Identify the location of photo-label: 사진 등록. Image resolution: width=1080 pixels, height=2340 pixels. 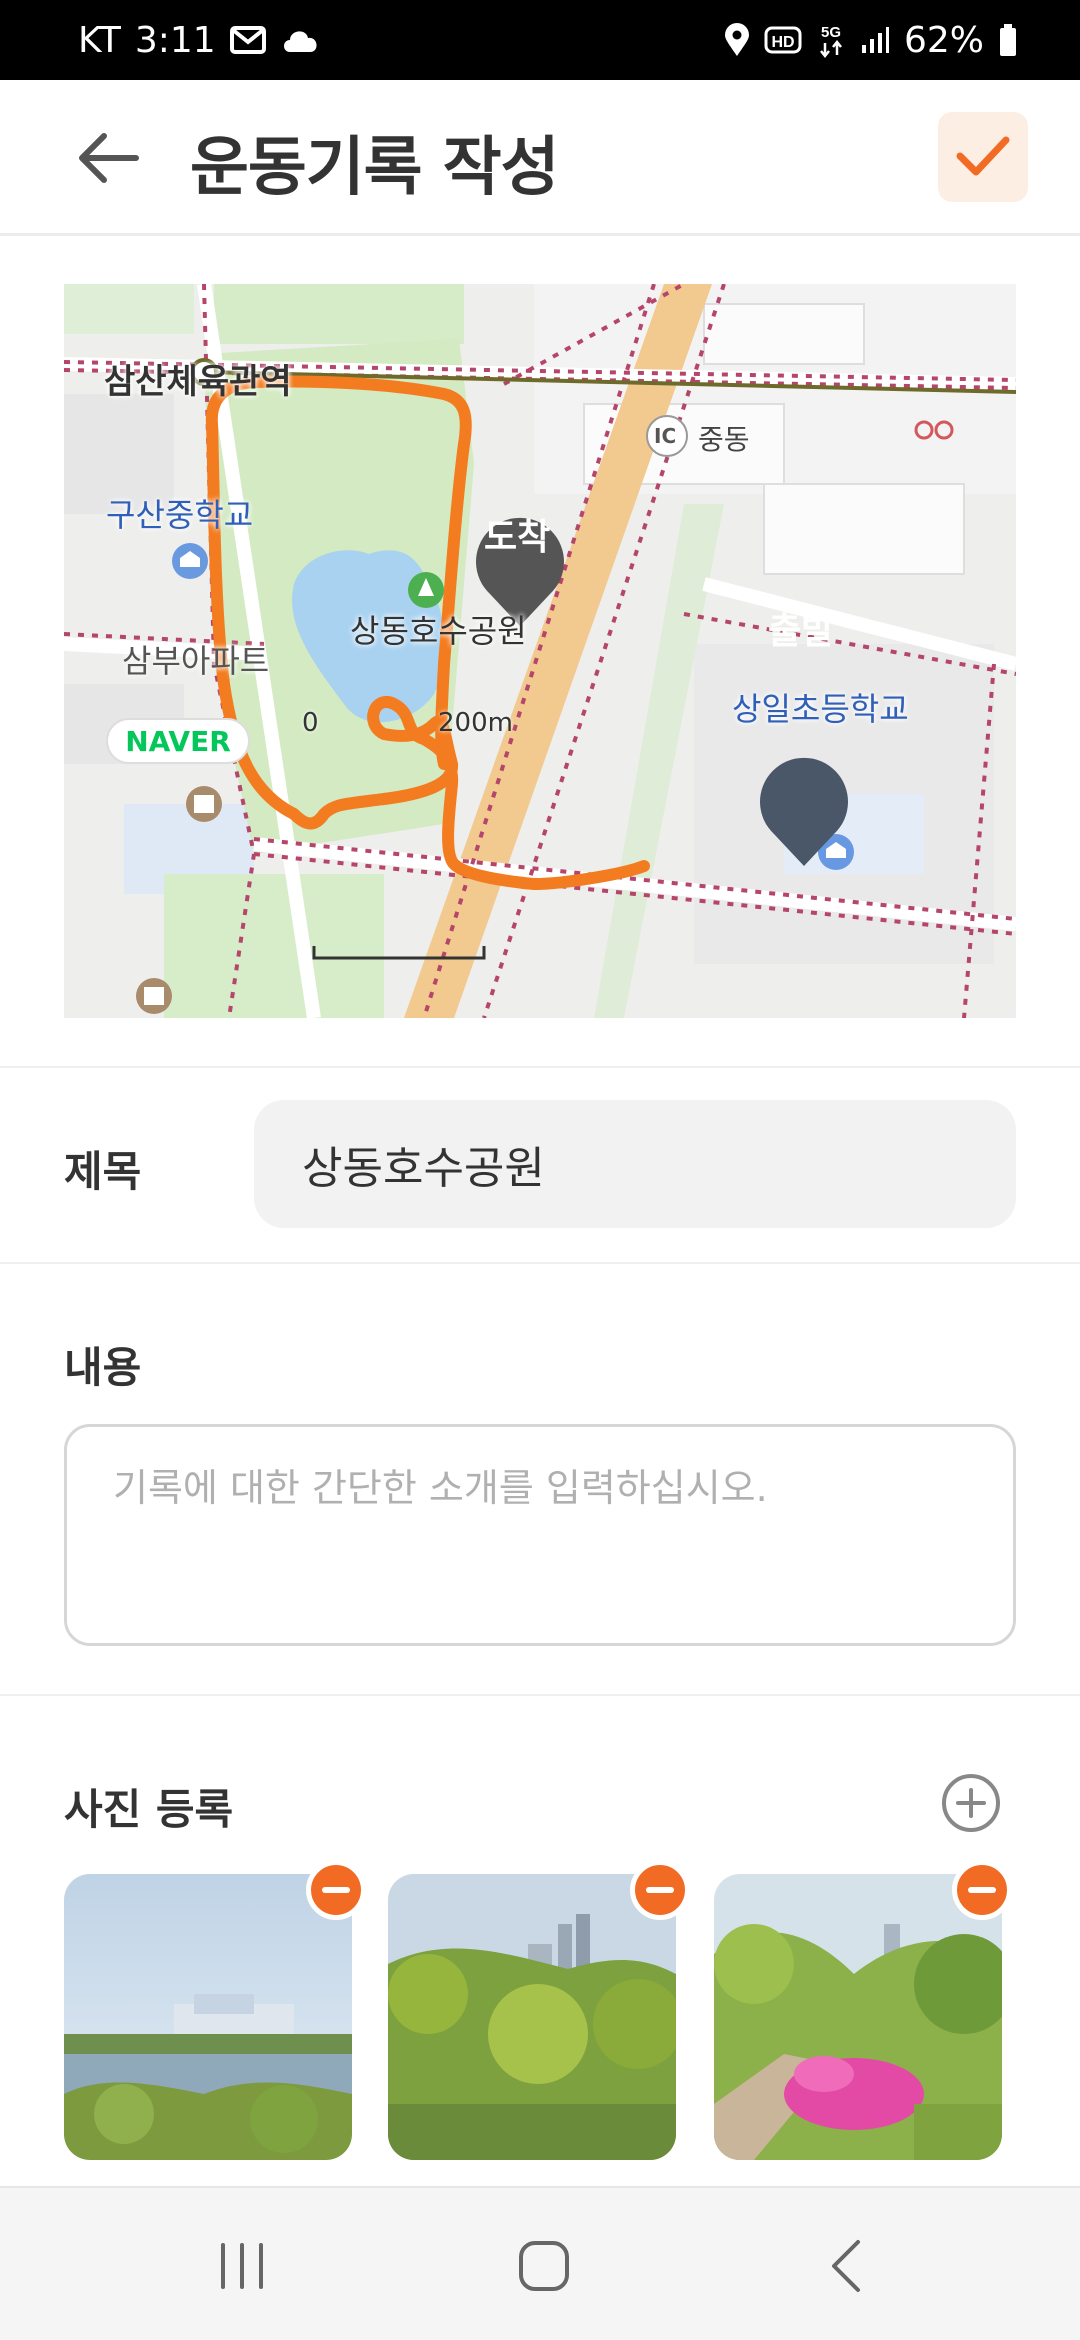
(149, 1809).